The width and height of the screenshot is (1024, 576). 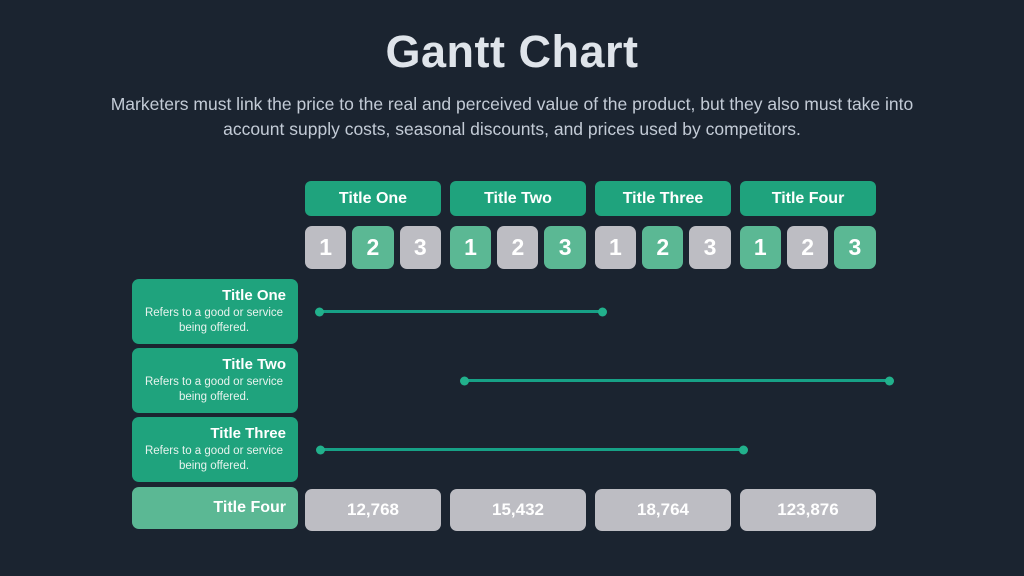 What do you see at coordinates (470, 247) in the screenshot?
I see `tile-2-1: 1` at bounding box center [470, 247].